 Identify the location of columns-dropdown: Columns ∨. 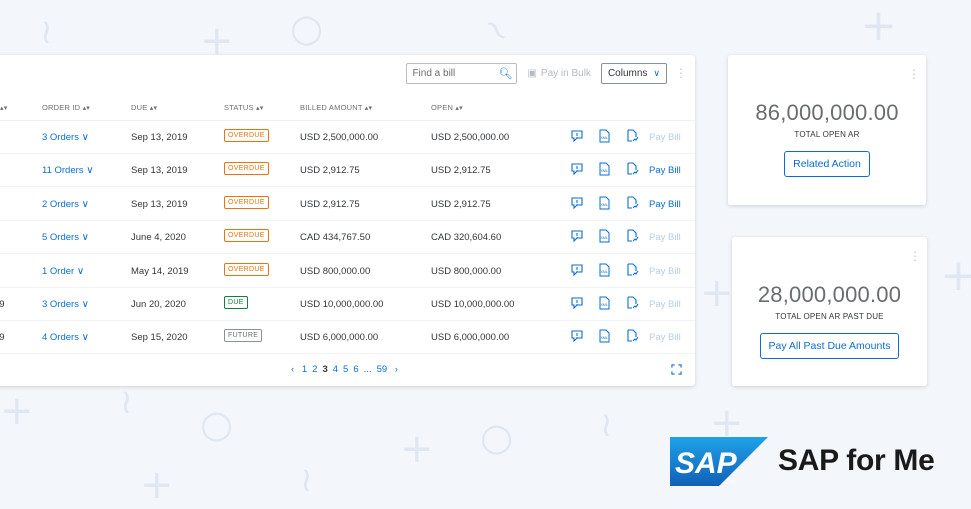
(633, 73).